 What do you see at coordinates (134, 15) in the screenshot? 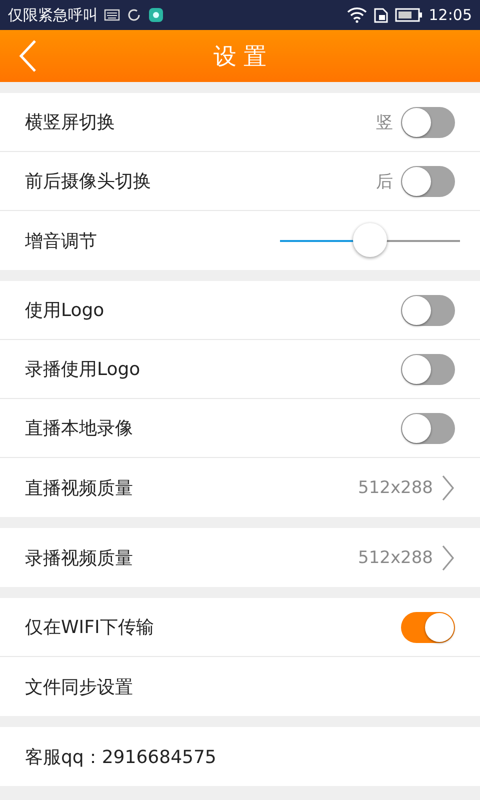
I see `sync-icon` at bounding box center [134, 15].